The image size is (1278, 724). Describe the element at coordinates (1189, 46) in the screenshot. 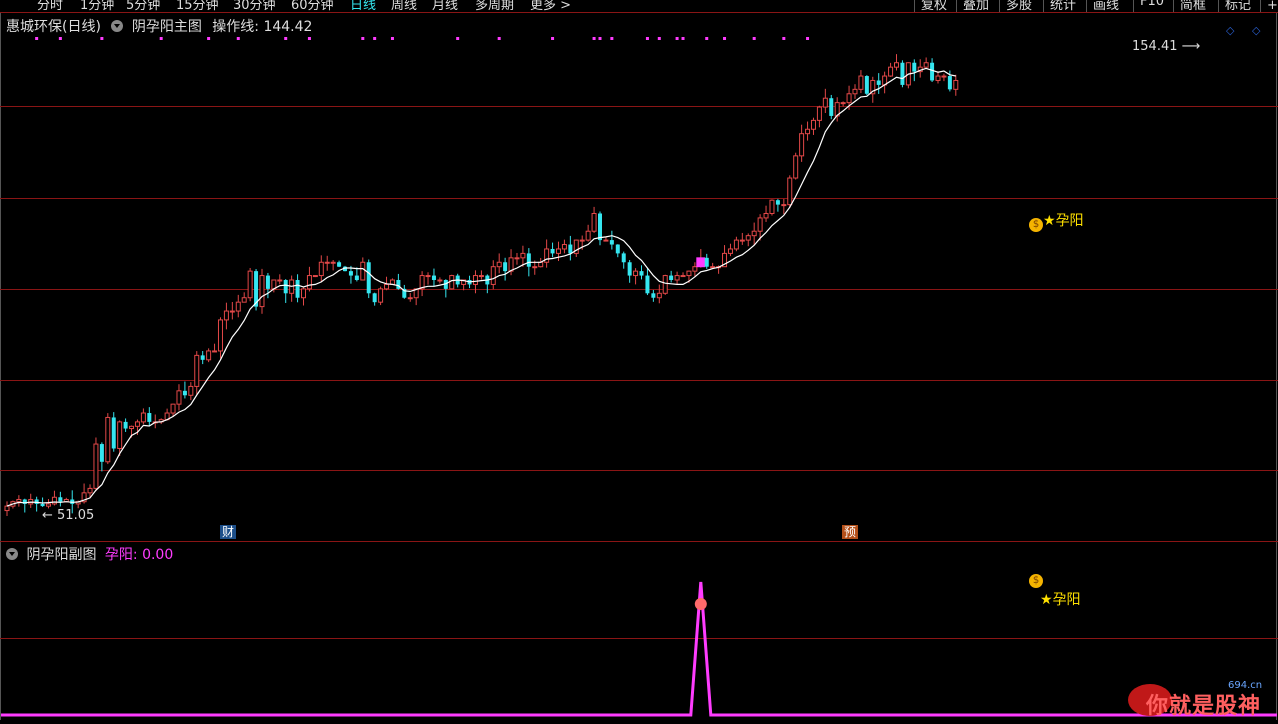

I see `arrow-icon: ⟶` at that location.